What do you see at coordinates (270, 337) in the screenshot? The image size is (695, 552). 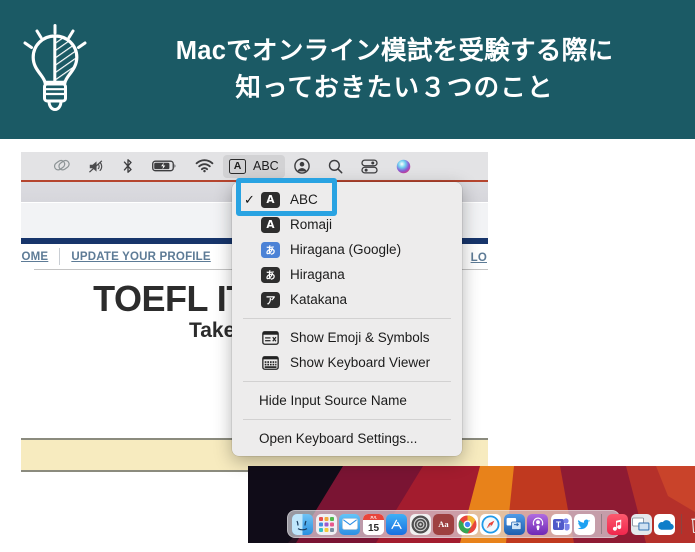 I see `emoji-symbols-icon` at bounding box center [270, 337].